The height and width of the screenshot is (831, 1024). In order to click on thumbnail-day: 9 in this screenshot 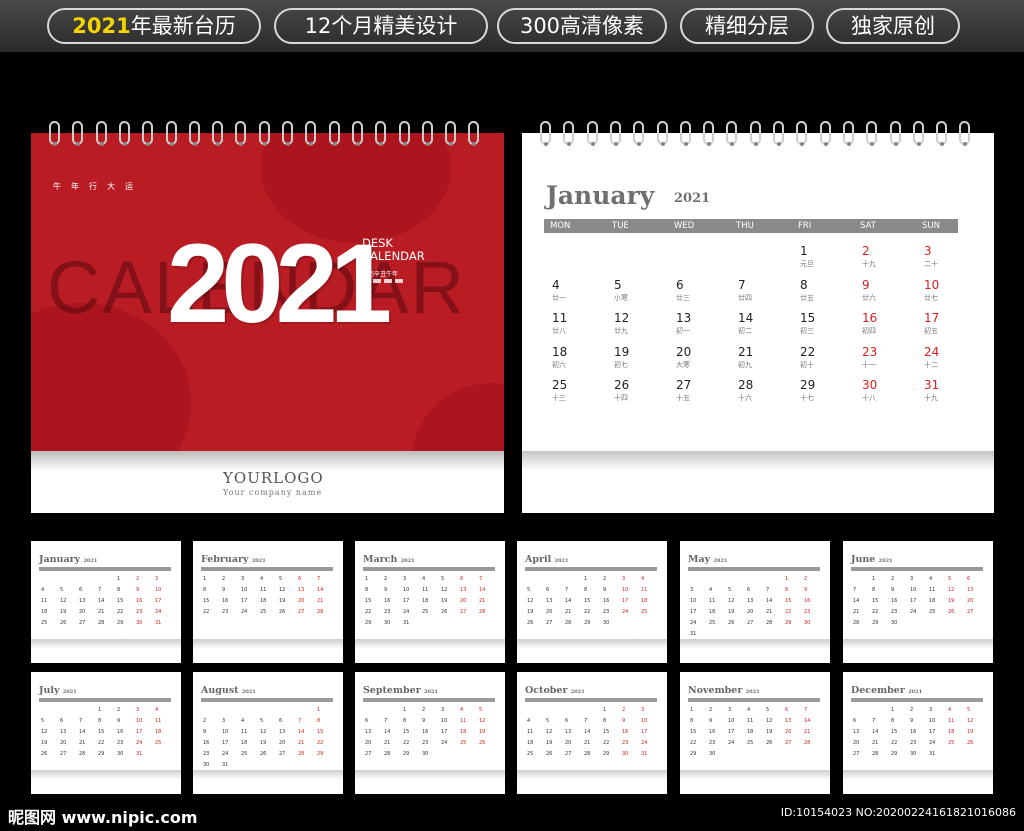, I will do `click(424, 721)`.